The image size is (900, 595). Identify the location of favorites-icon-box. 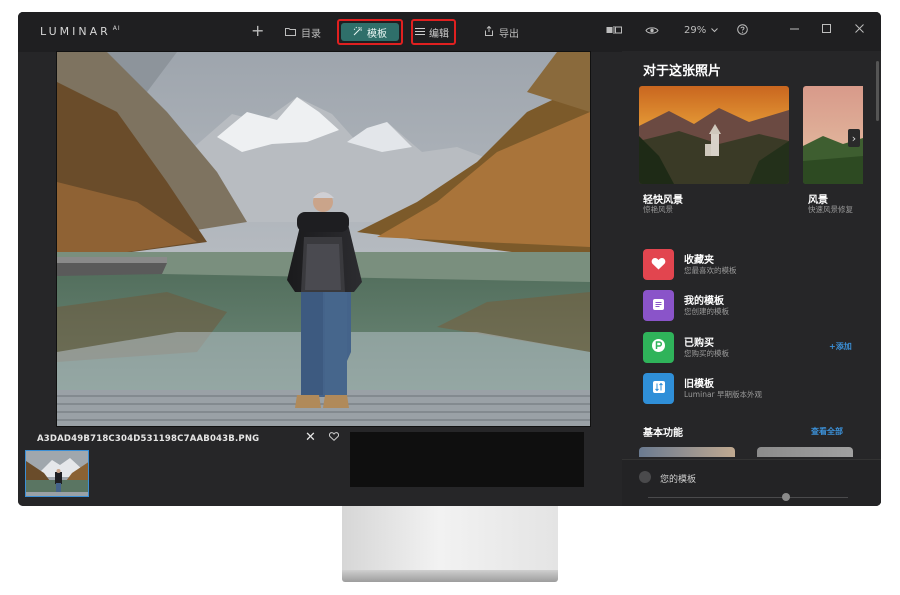
(658, 264).